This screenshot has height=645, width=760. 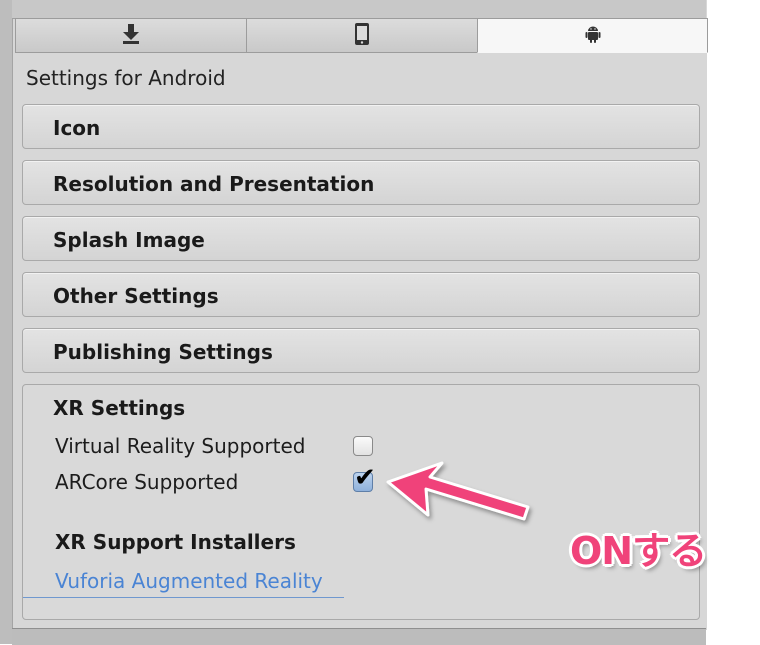 I want to click on section-resolution-and-presentation: Resolution and Presentation, so click(x=361, y=182).